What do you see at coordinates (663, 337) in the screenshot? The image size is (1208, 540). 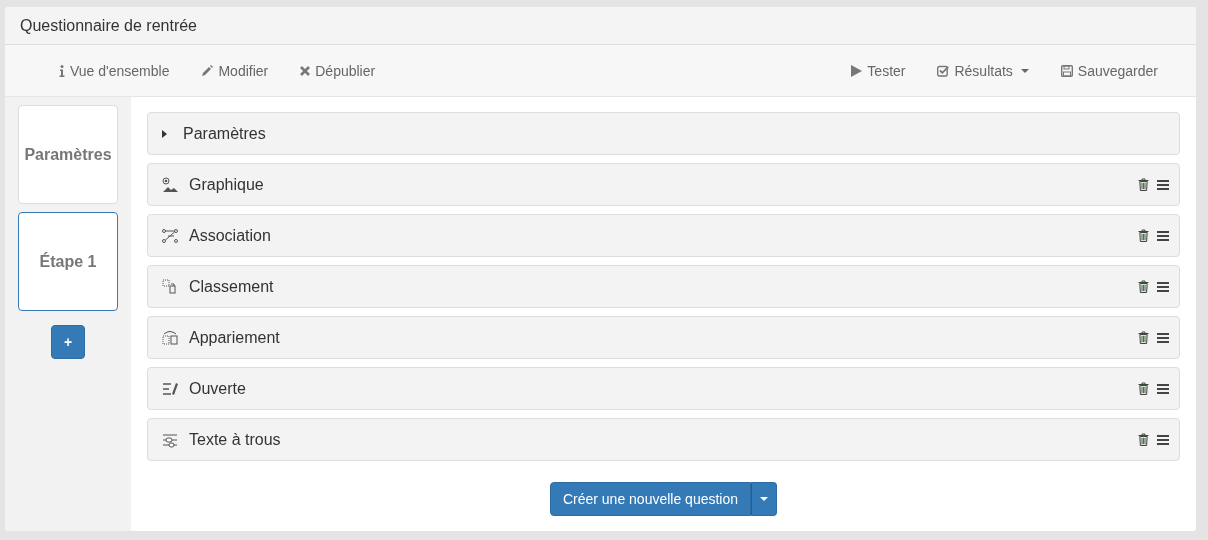 I see `question-row: Appariement` at bounding box center [663, 337].